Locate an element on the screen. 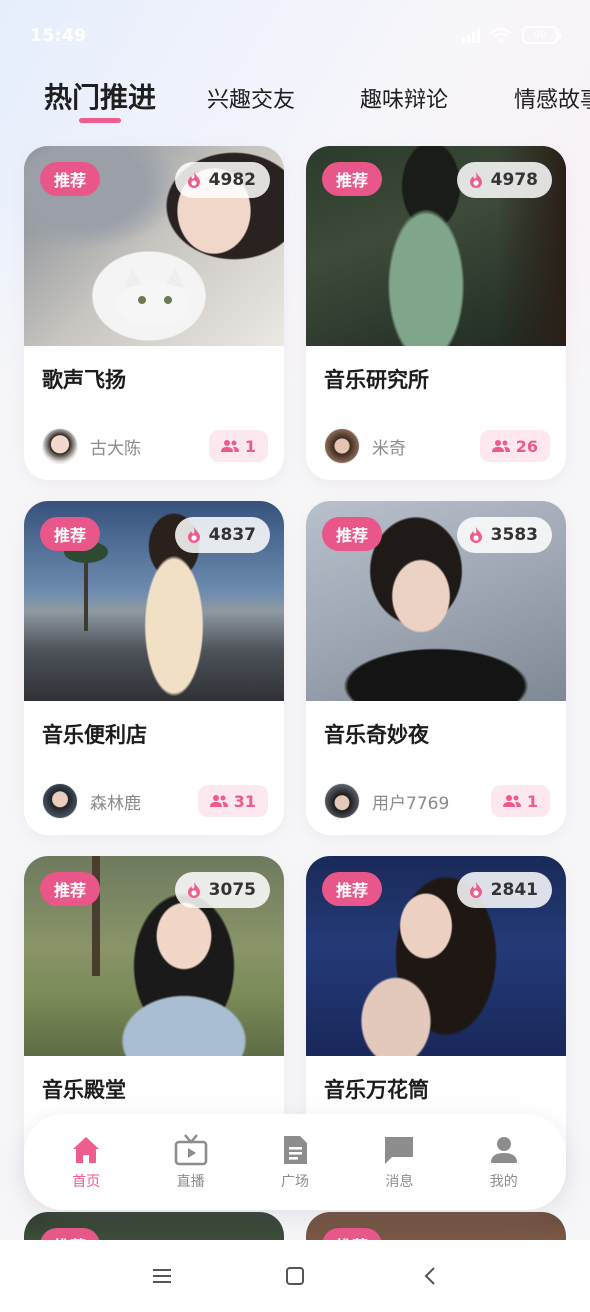 The image size is (590, 1312). member-count: 26 is located at coordinates (526, 446).